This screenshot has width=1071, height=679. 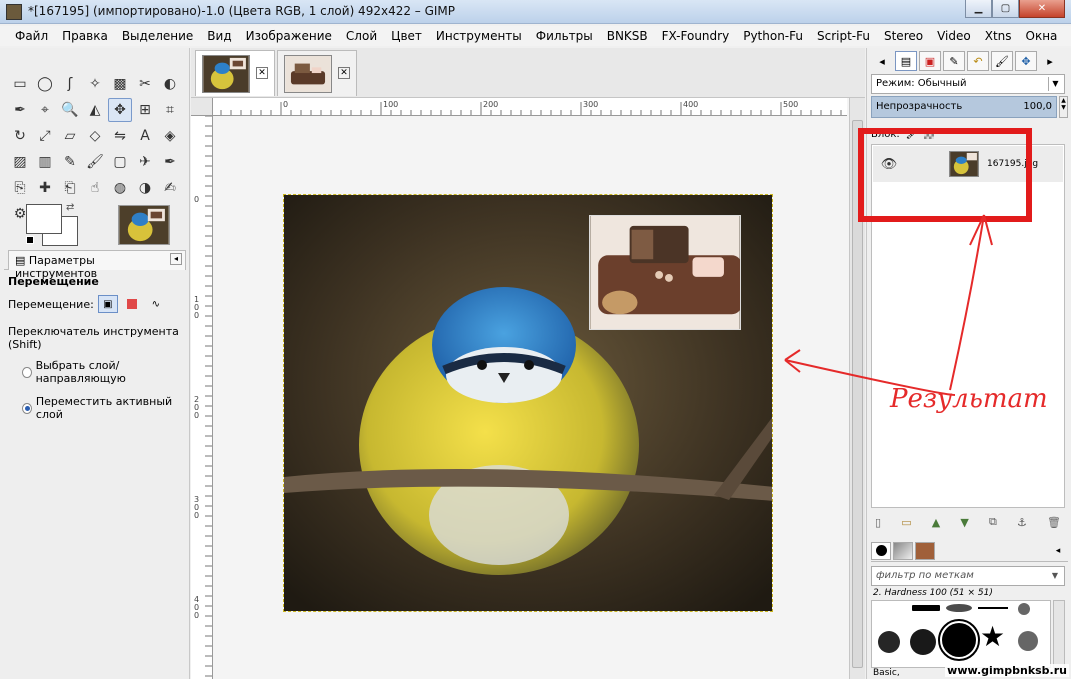 I want to click on blend-tool-icon: ▥, so click(x=45, y=162).